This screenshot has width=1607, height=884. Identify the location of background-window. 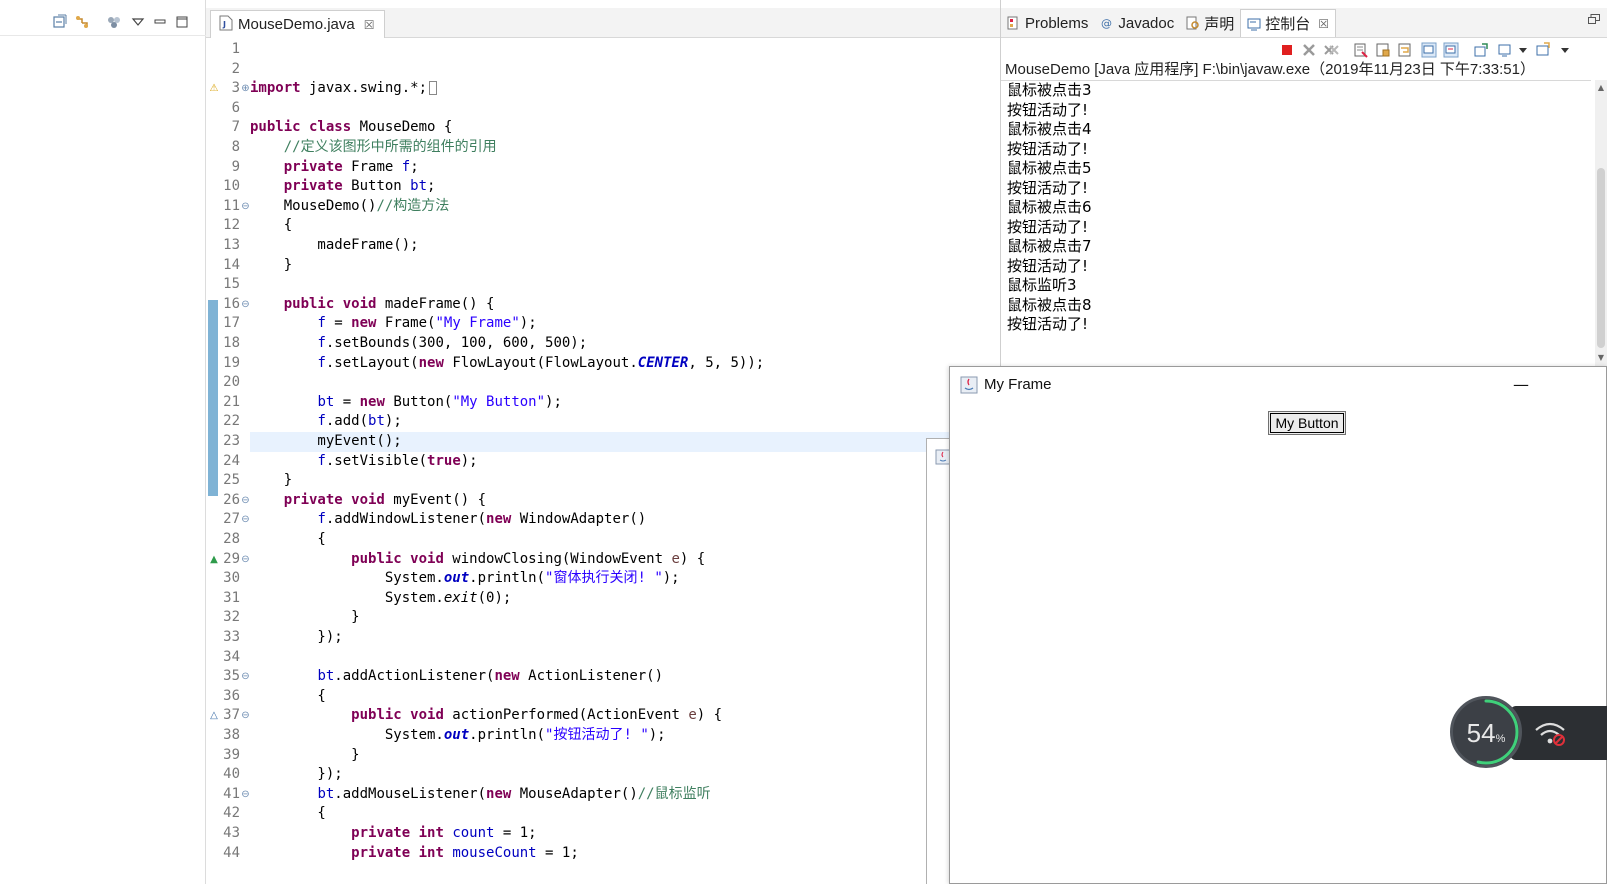
(938, 661).